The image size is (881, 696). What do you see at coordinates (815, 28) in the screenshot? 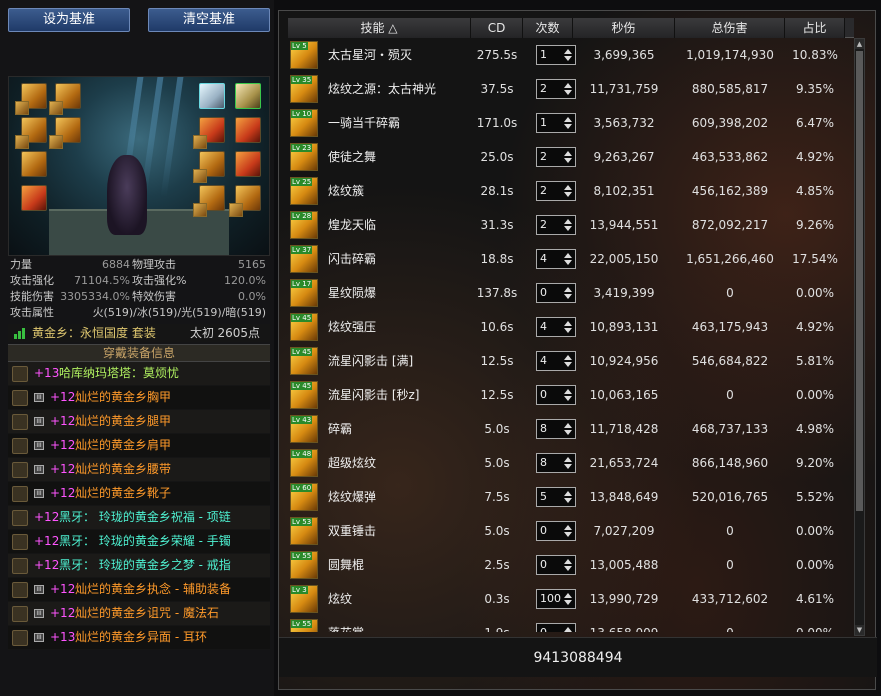
I see `column-header-pct: 占比` at bounding box center [815, 28].